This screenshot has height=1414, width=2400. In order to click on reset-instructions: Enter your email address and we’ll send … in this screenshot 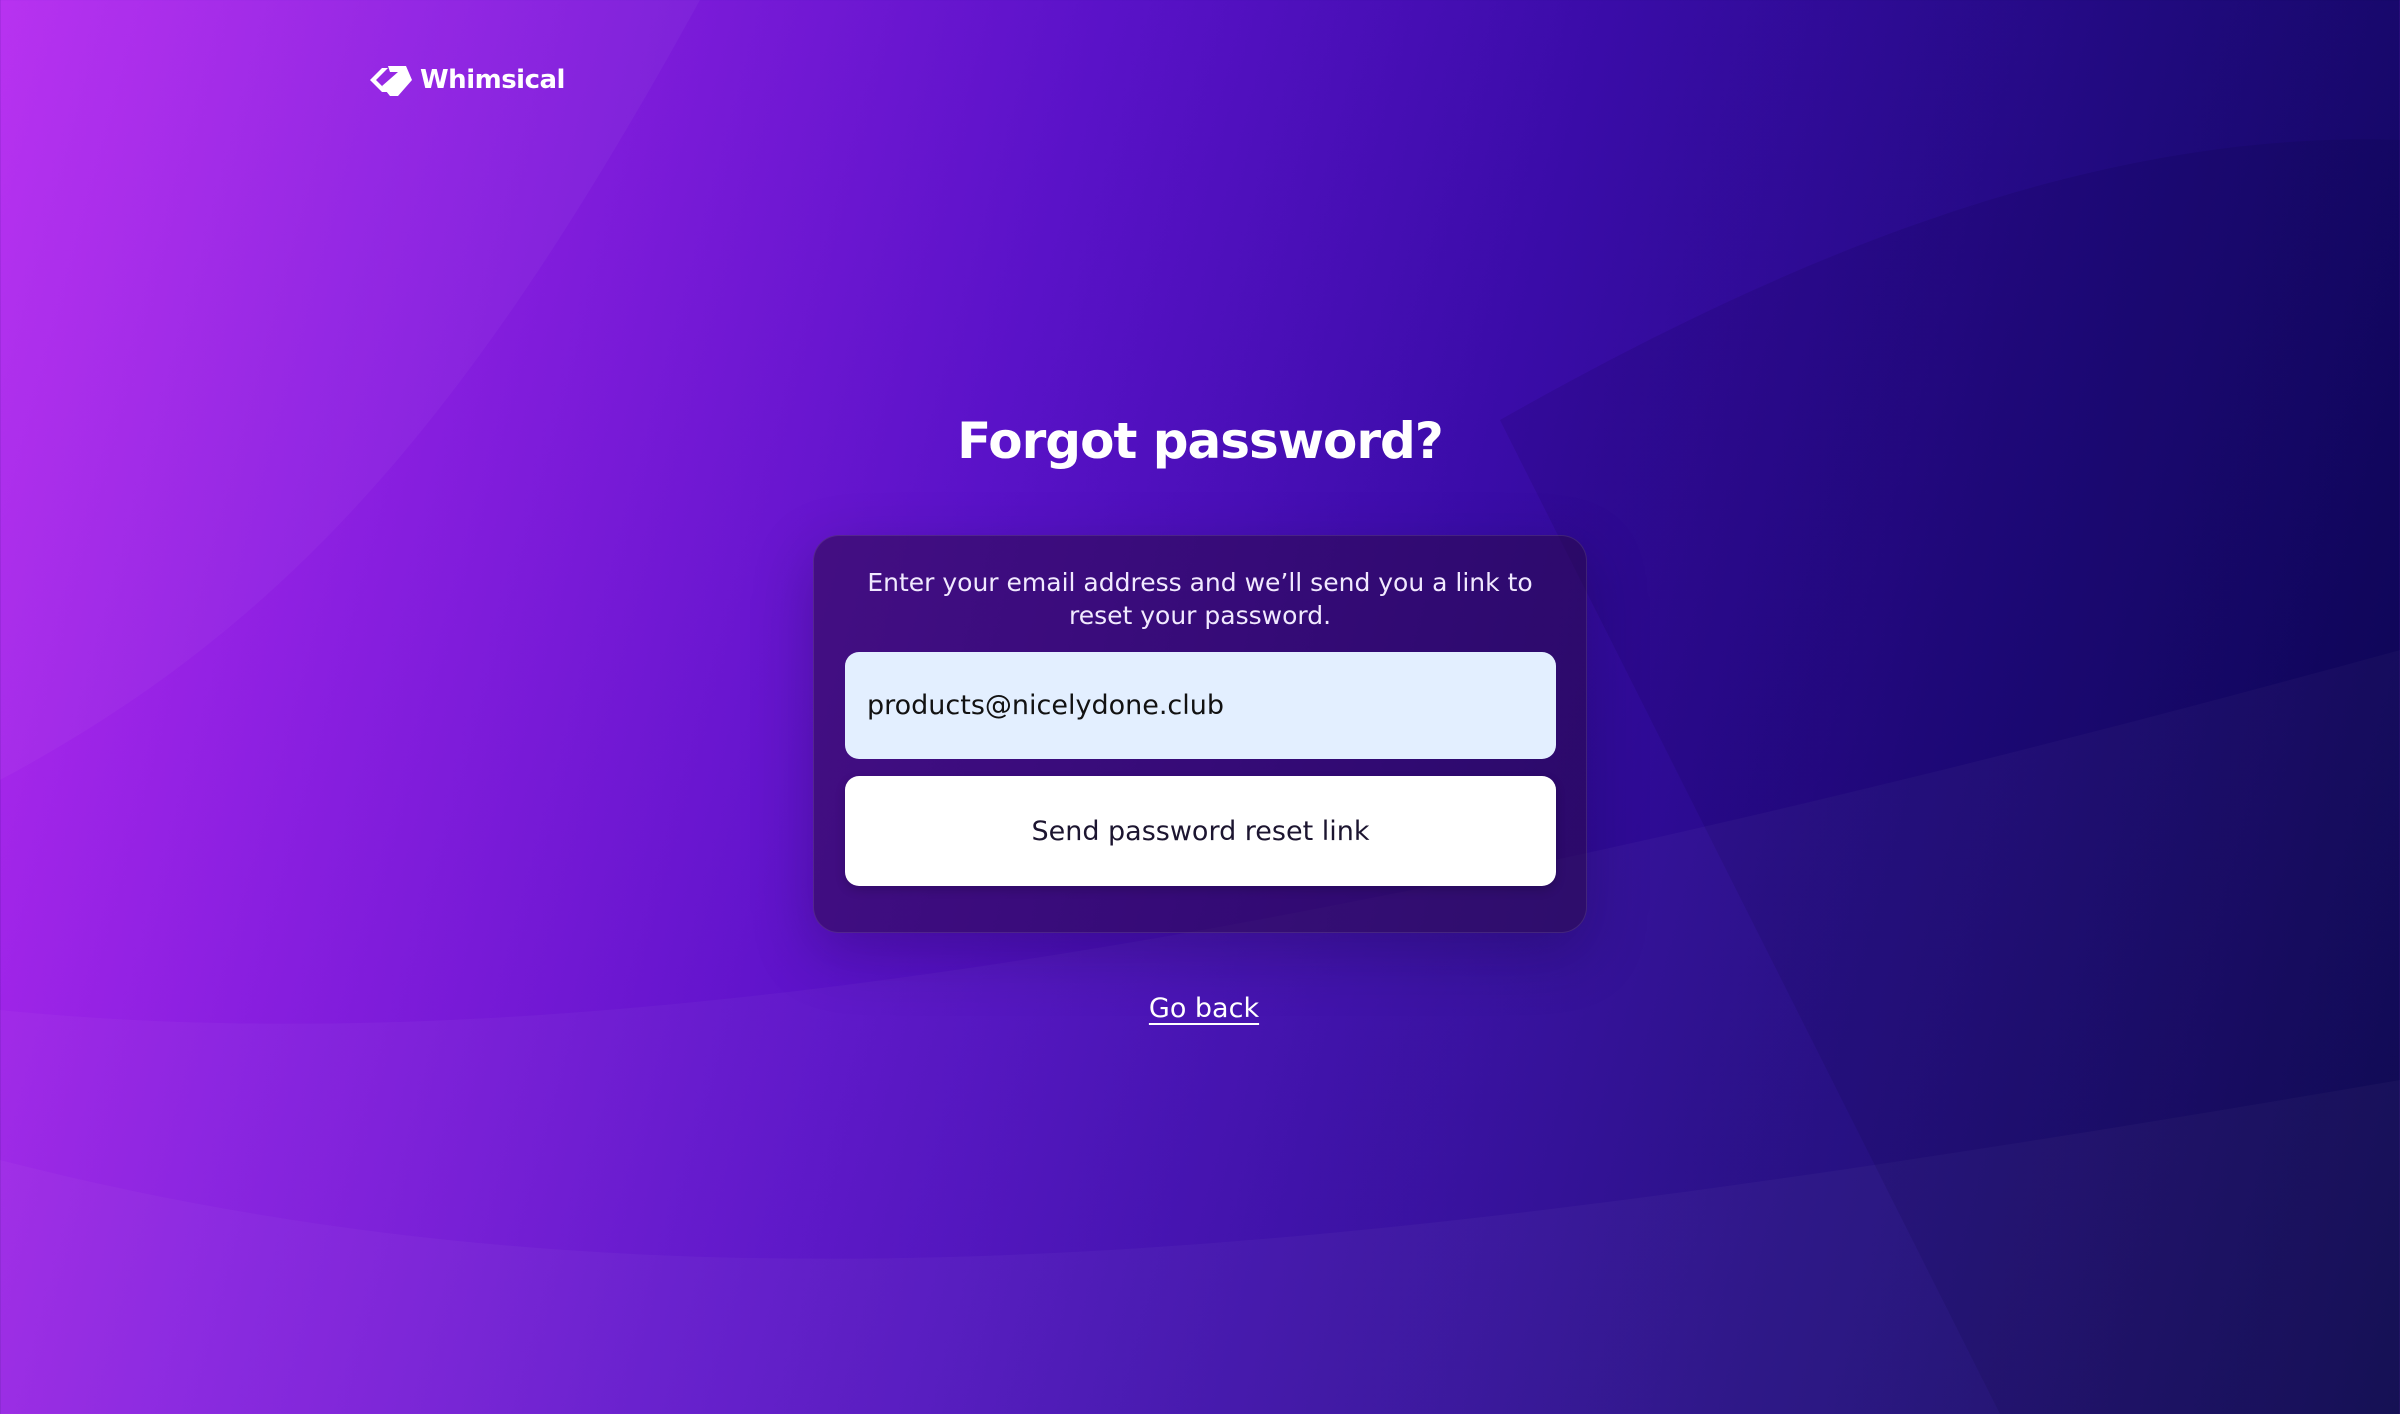, I will do `click(1200, 599)`.